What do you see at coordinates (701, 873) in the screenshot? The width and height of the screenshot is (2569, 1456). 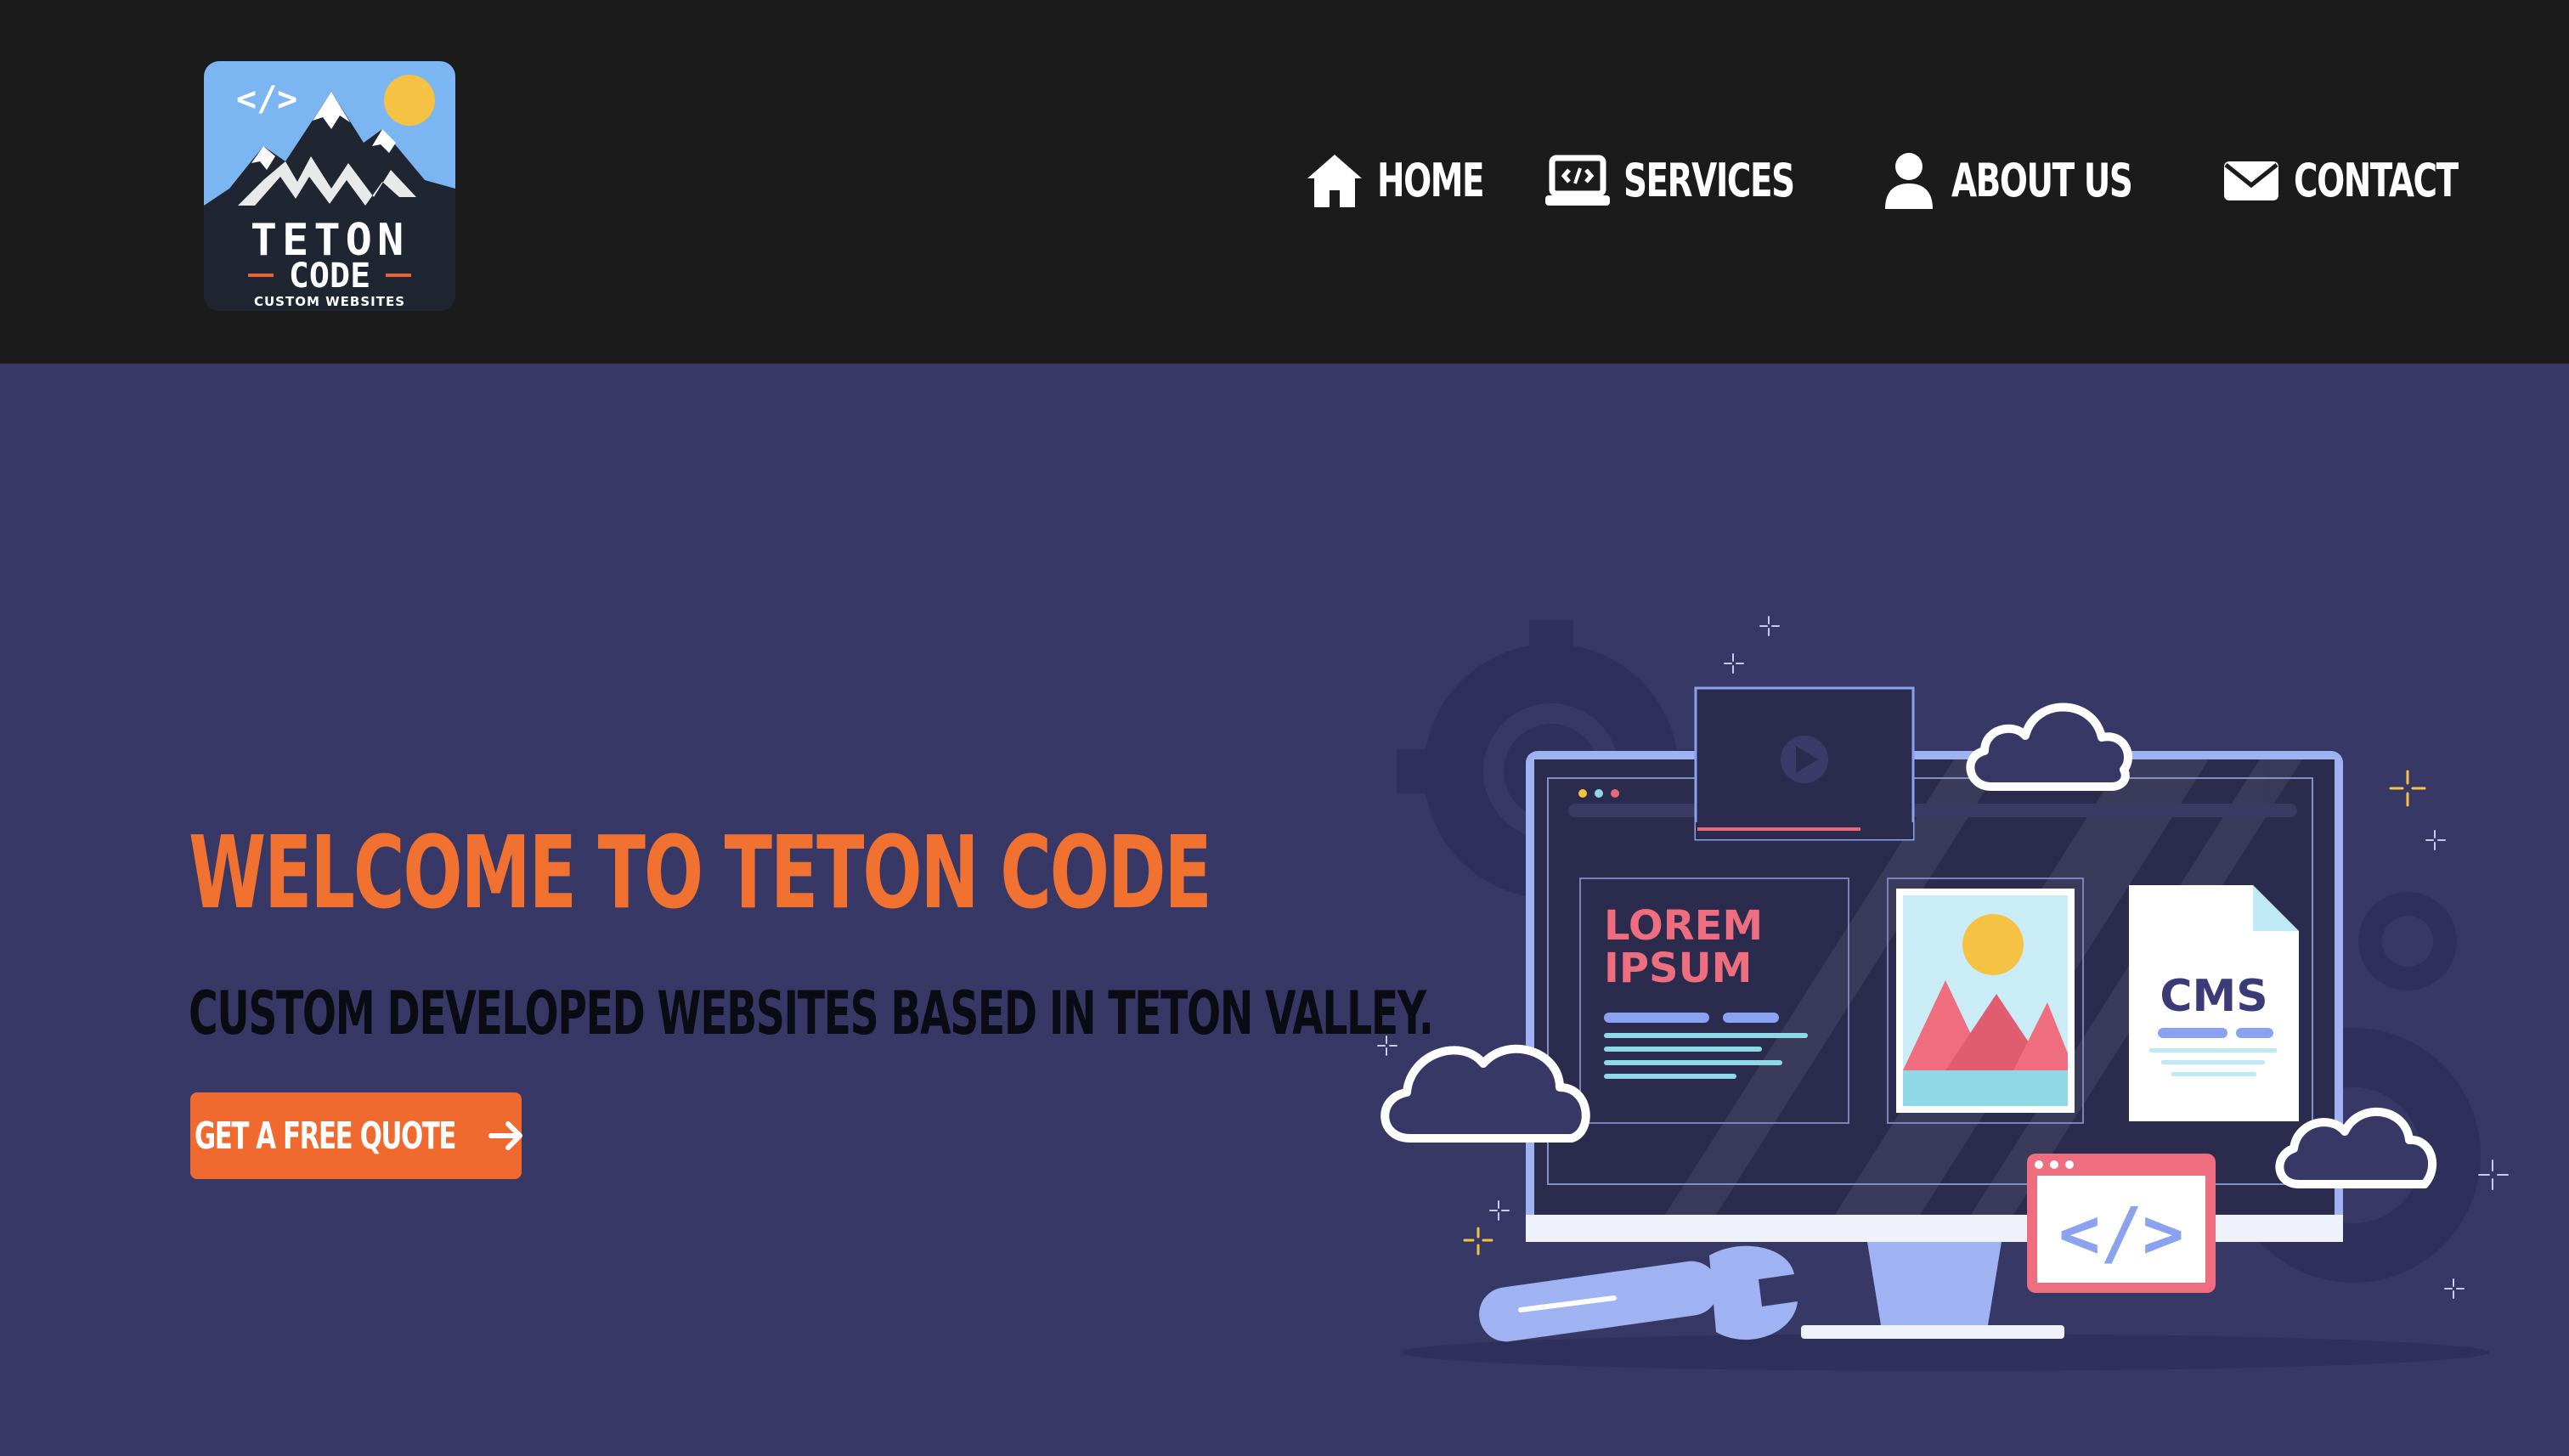 I see `hero-title: WELCOME TO TETON CODE` at bounding box center [701, 873].